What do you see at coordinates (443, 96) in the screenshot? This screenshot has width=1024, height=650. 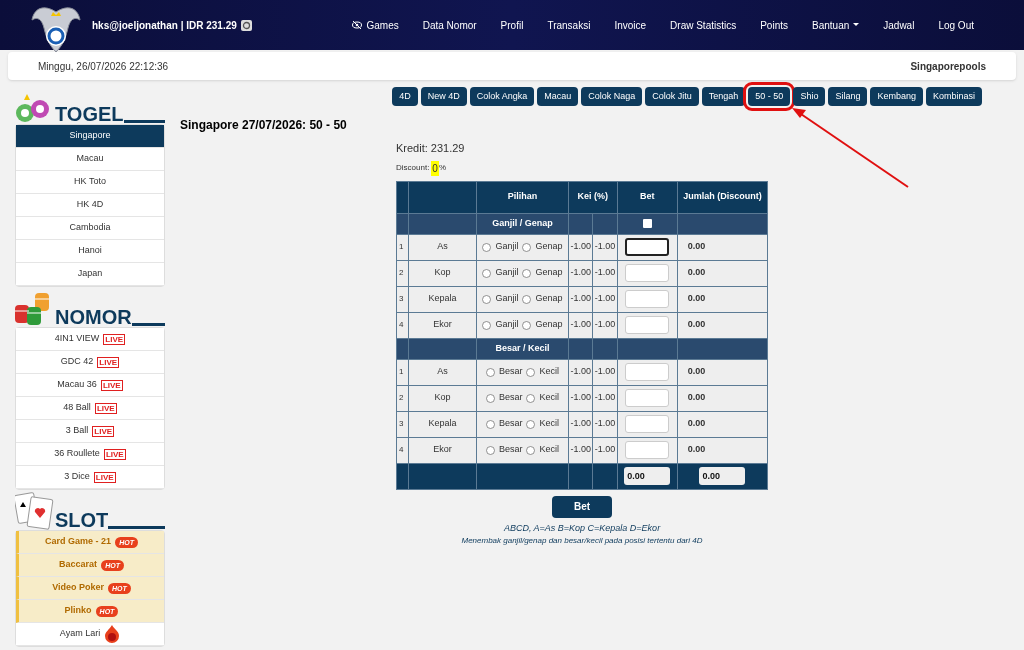 I see `game-tab: New 4D` at bounding box center [443, 96].